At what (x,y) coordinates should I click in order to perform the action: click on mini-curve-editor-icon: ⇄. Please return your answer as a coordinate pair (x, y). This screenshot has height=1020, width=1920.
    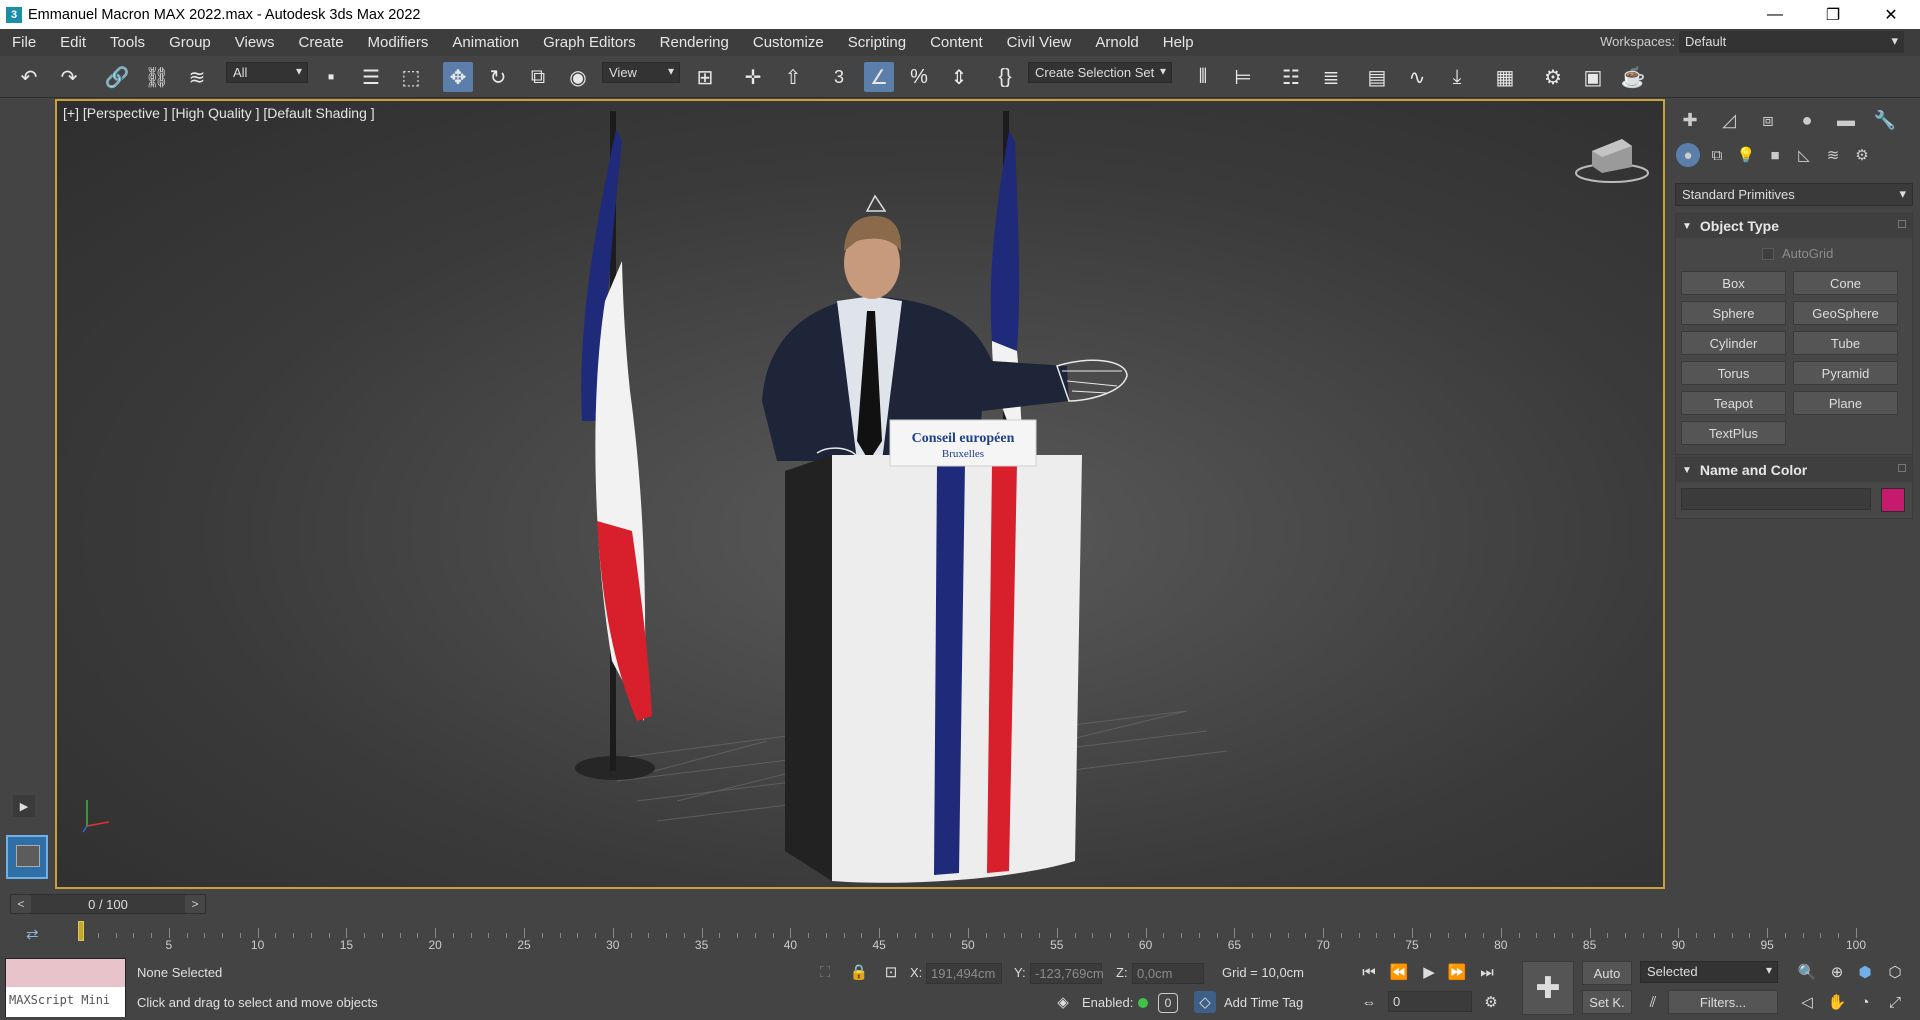
    Looking at the image, I should click on (32, 934).